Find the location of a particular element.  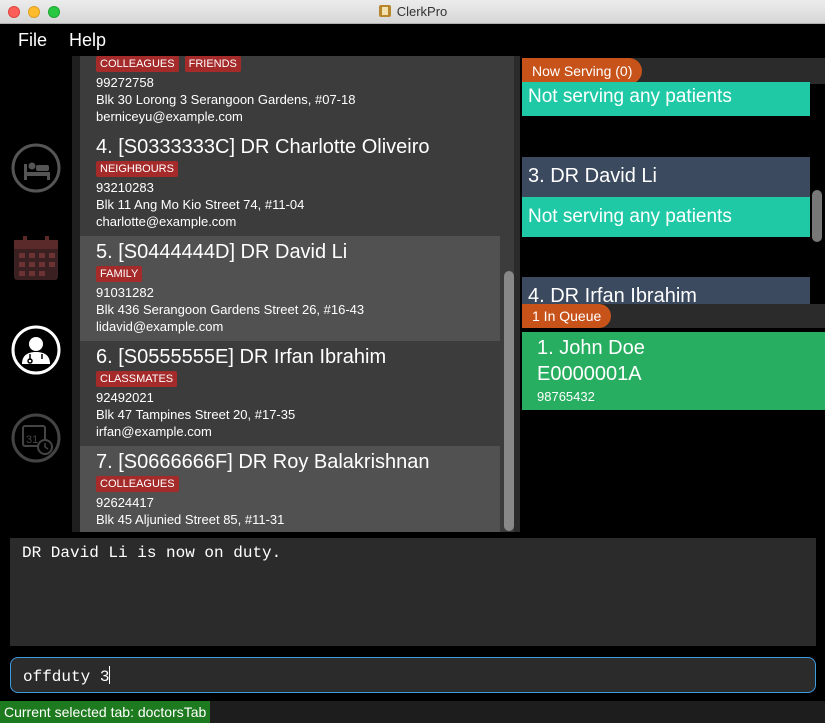

doctor-tag: FAMILY is located at coordinates (119, 274).